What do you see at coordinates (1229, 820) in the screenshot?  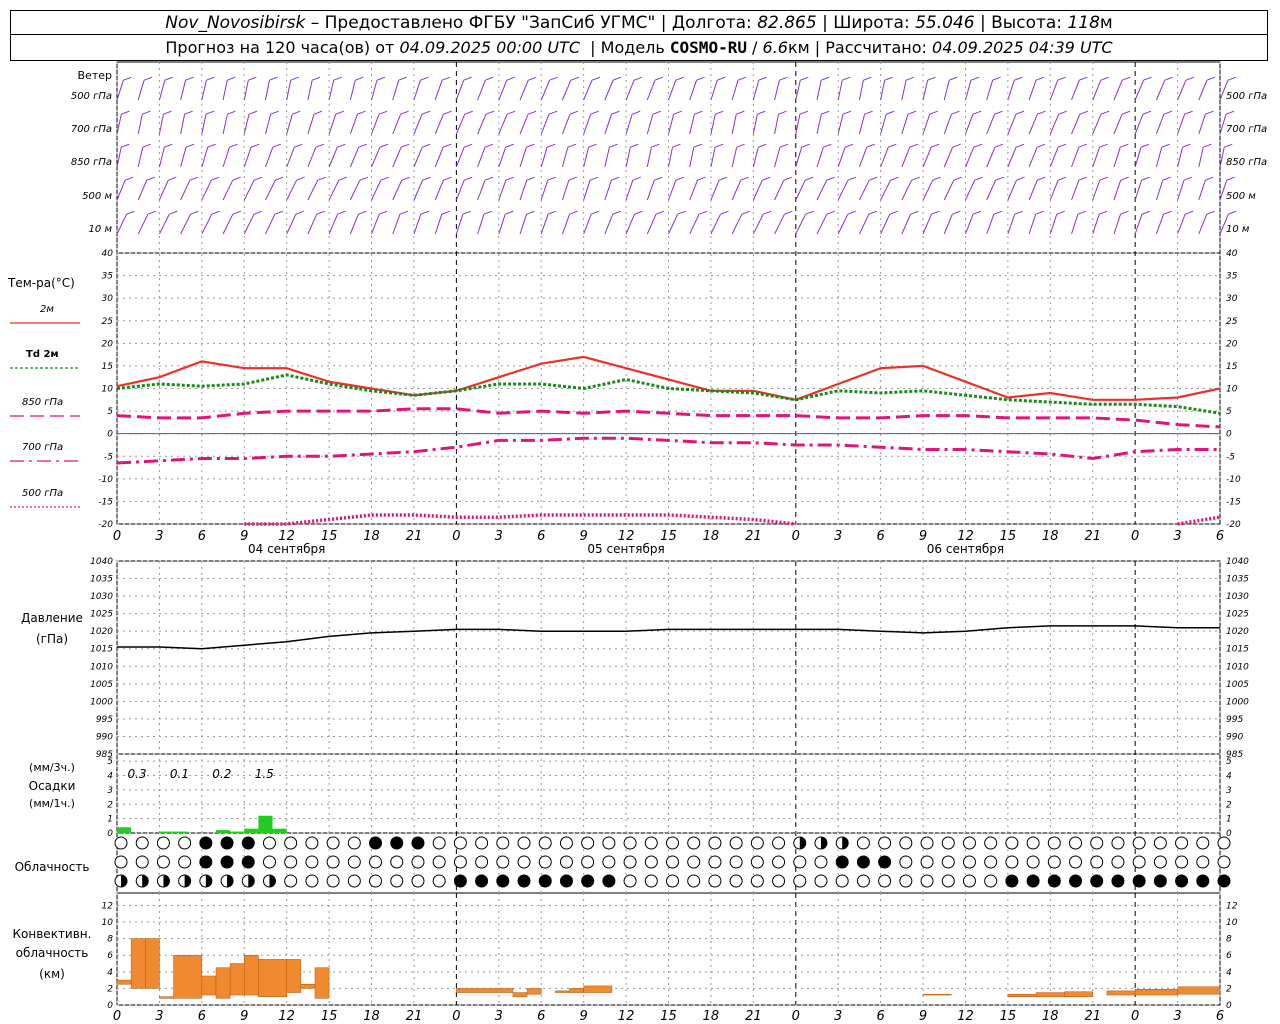 I see `precip-ytick-right: 1` at bounding box center [1229, 820].